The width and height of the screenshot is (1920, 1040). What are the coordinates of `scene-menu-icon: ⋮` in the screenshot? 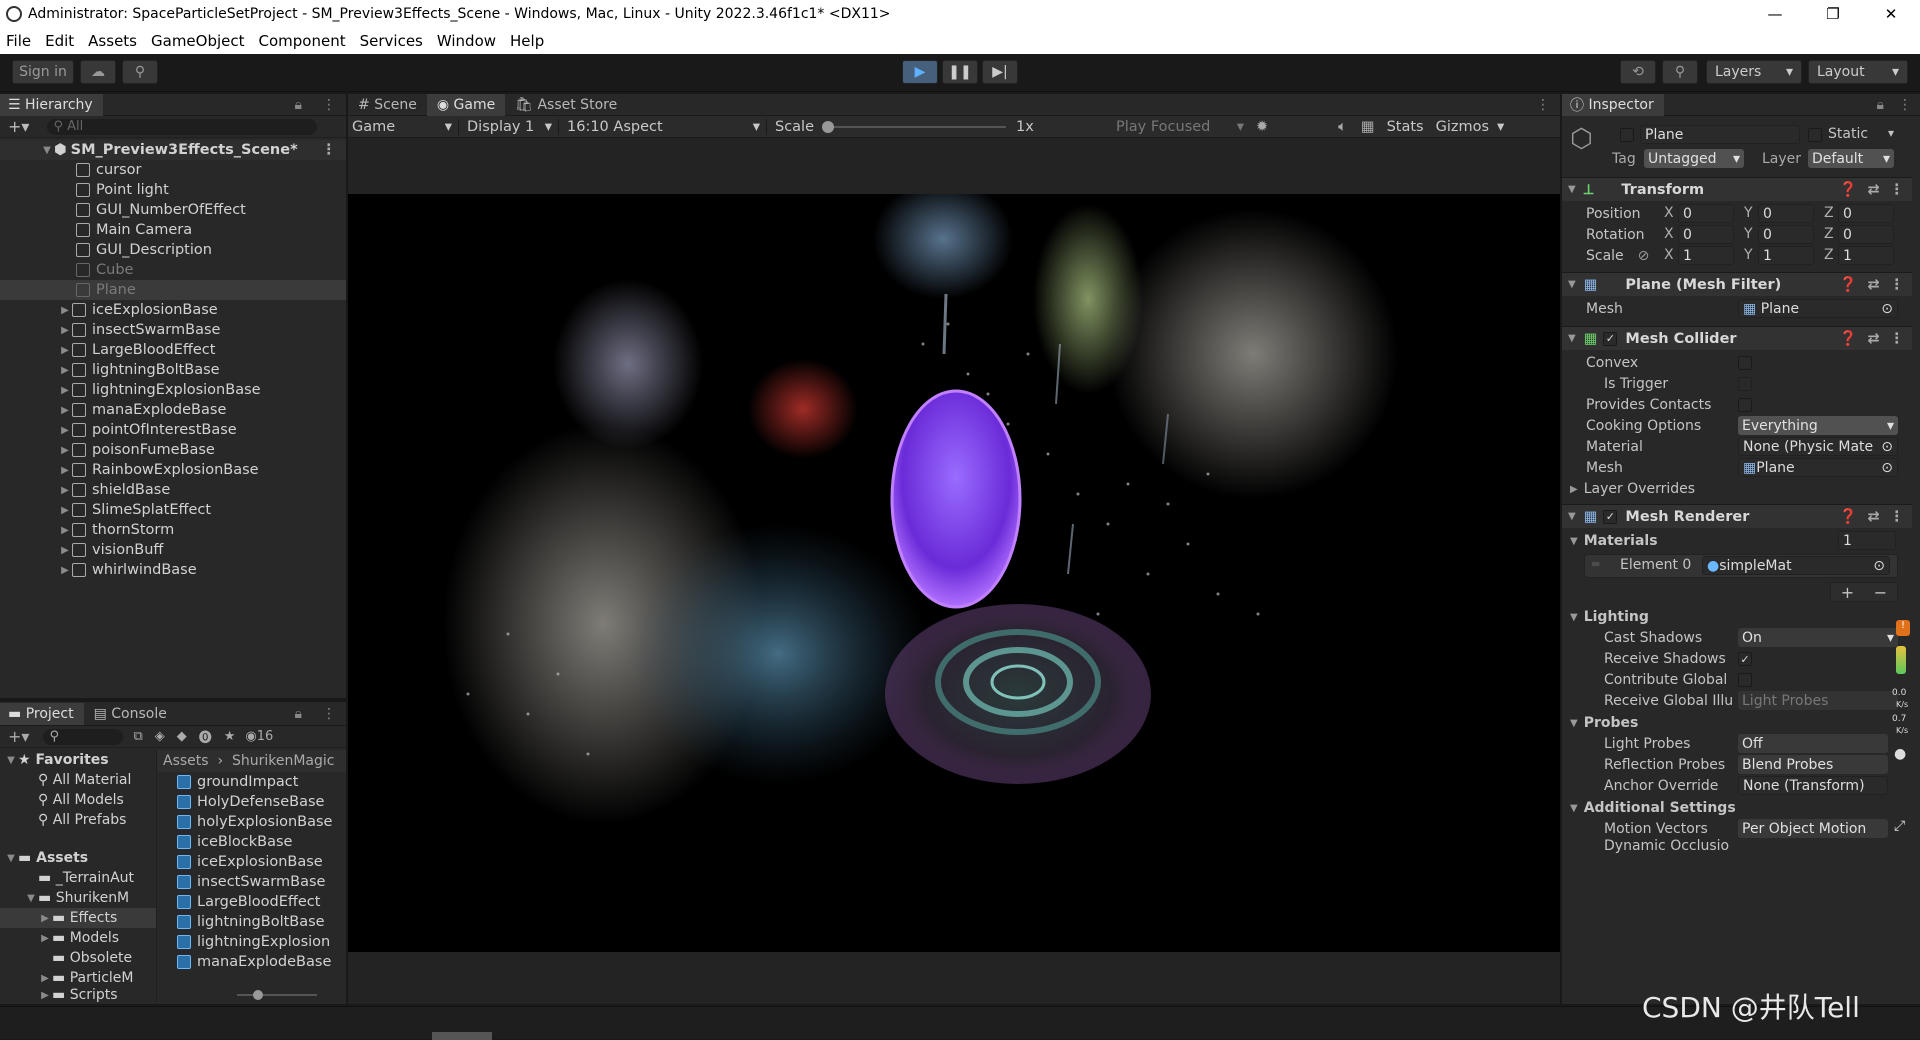 It's located at (329, 150).